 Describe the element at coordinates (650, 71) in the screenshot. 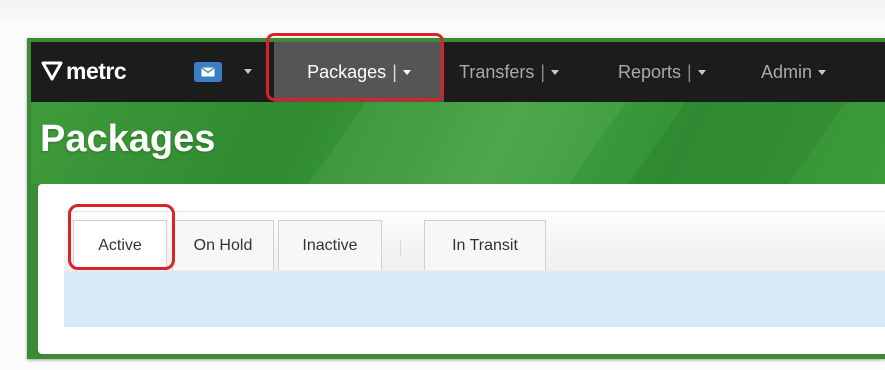

I see `nav-reports-label: Reports` at that location.